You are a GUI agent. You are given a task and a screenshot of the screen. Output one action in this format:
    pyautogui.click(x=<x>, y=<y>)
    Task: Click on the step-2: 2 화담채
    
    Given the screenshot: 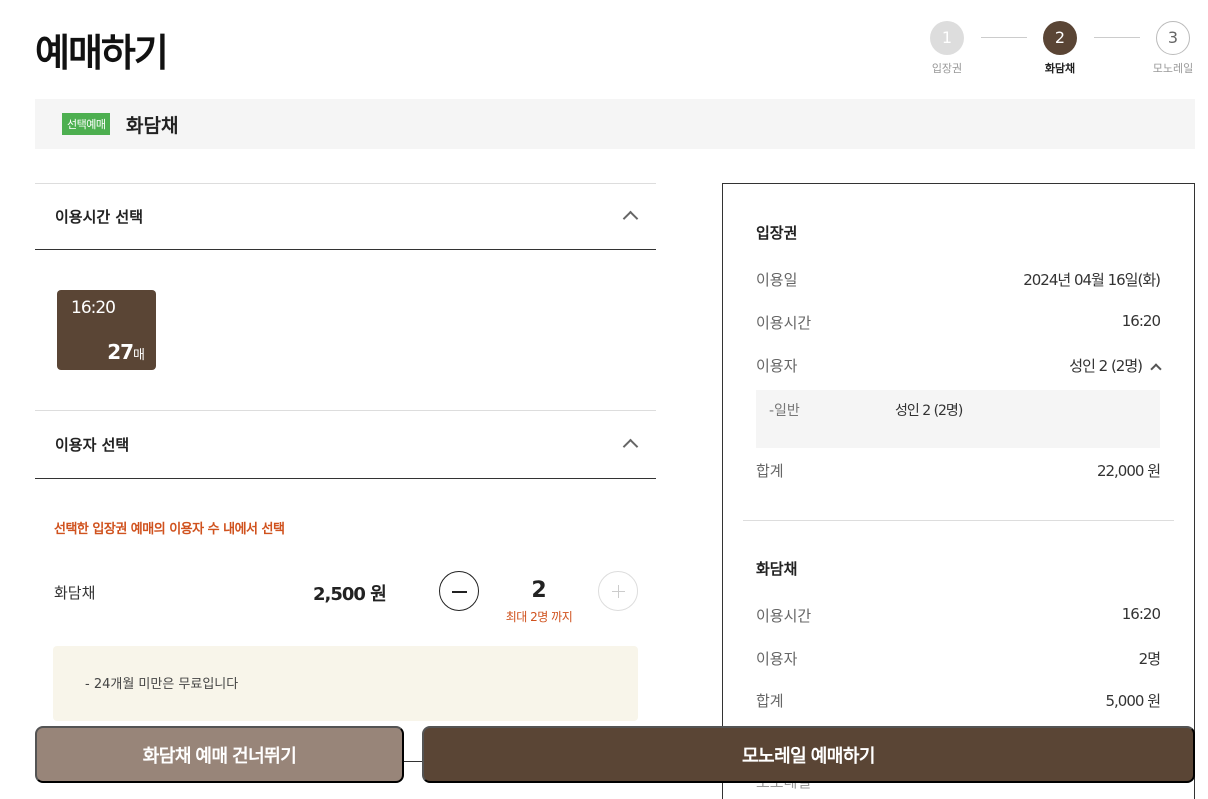 What is the action you would take?
    pyautogui.click(x=1060, y=48)
    